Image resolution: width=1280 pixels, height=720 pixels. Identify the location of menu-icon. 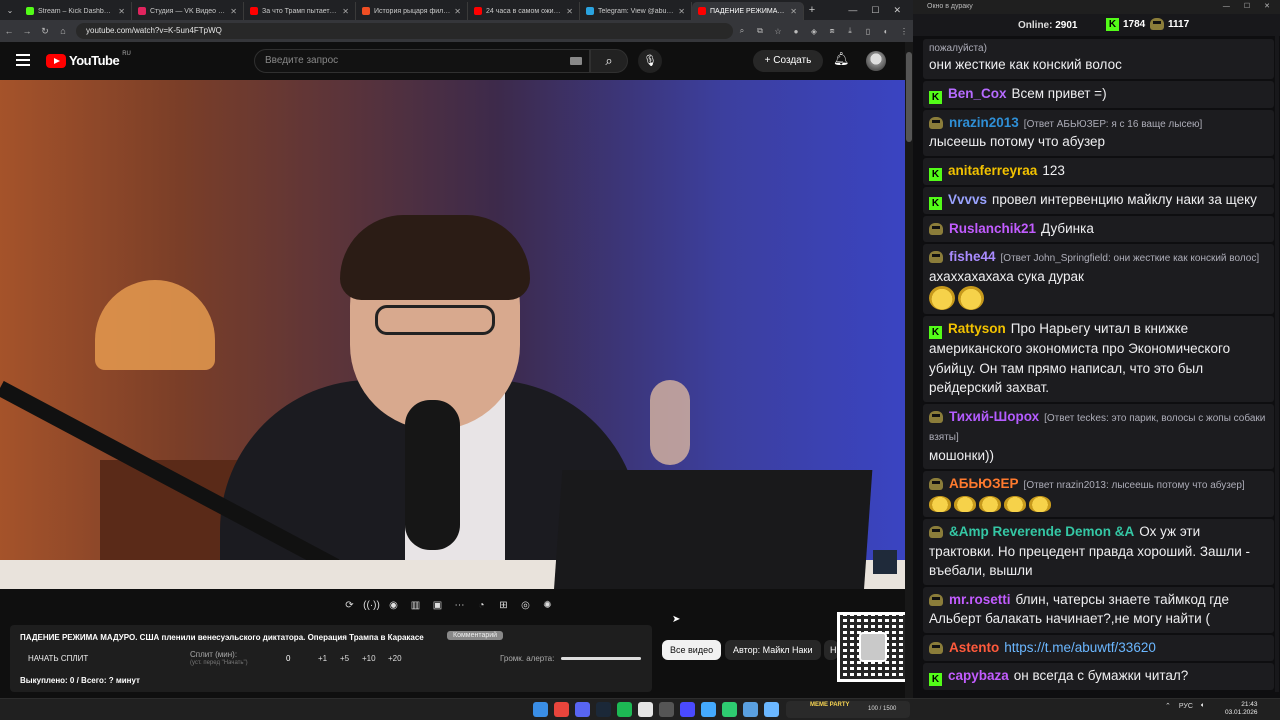
(23, 60).